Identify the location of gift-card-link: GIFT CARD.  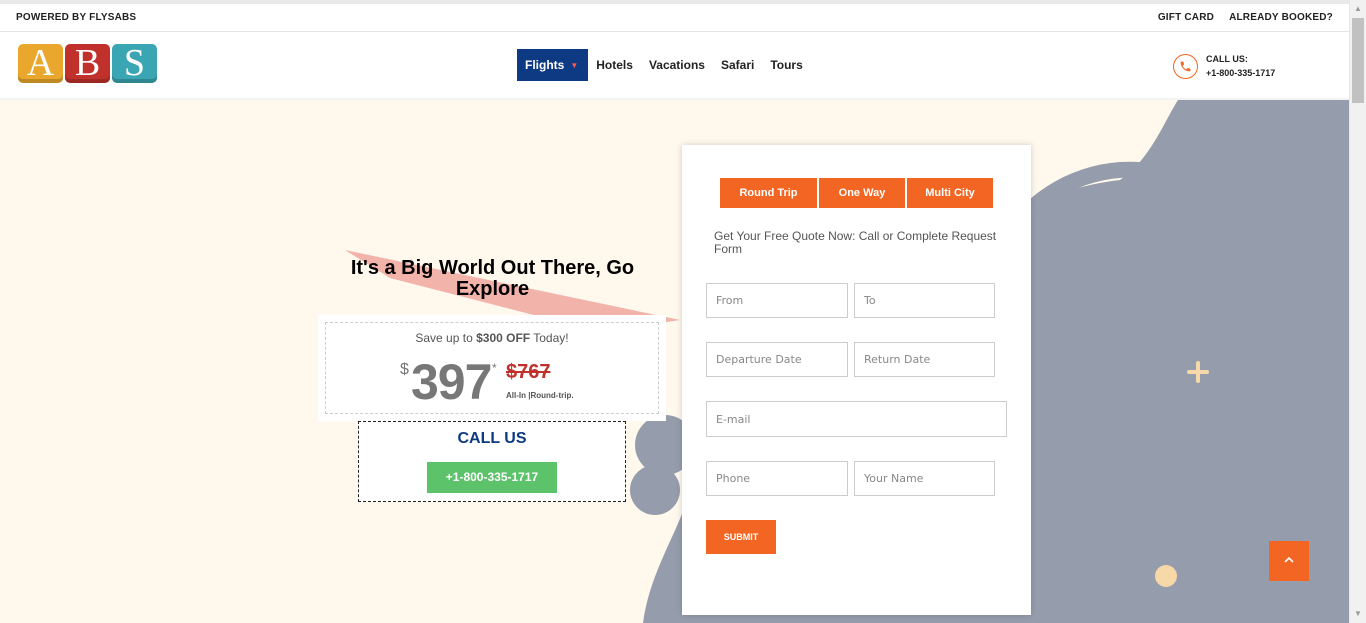
(1186, 17).